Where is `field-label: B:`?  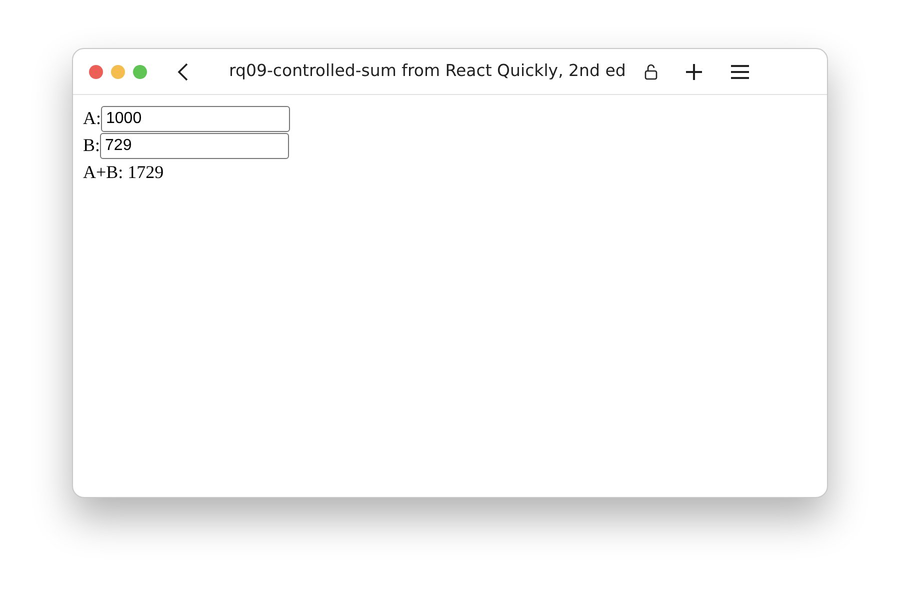
field-label: B: is located at coordinates (91, 145).